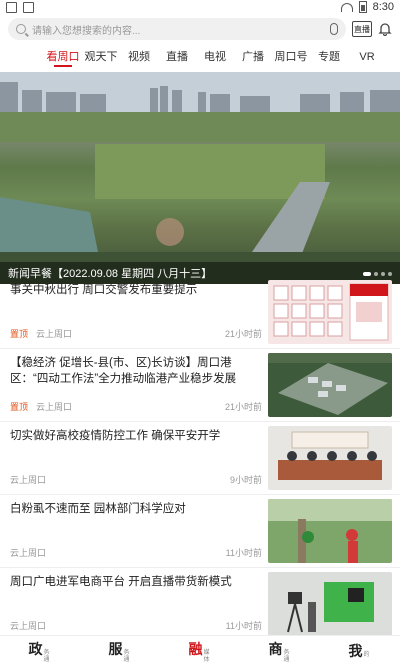 The height and width of the screenshot is (666, 400). Describe the element at coordinates (35, 648) in the screenshot. I see `nav-label: 政` at that location.